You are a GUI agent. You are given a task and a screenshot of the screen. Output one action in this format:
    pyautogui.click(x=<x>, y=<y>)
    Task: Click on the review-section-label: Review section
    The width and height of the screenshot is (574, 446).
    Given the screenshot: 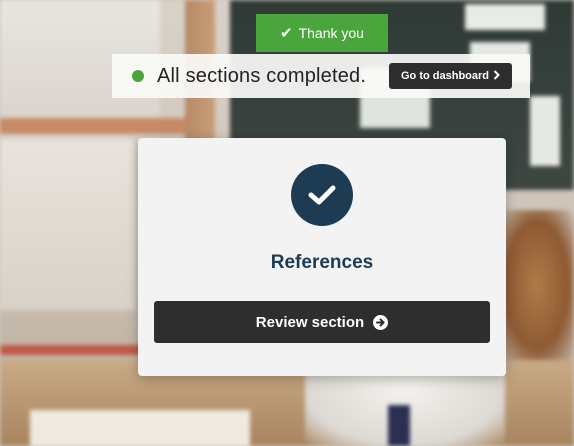 What is the action you would take?
    pyautogui.click(x=310, y=322)
    